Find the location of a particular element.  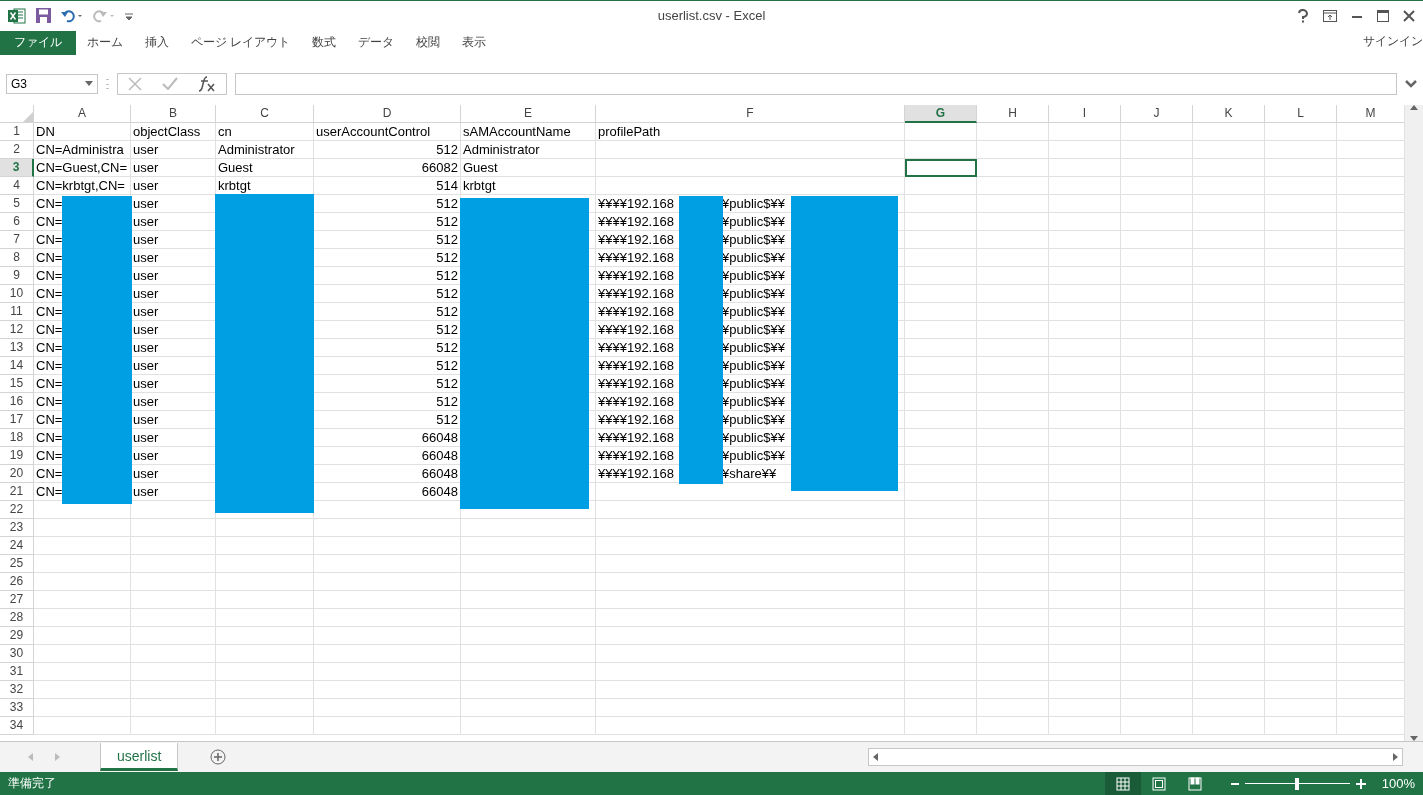

expand-icon is located at coordinates (1411, 83).